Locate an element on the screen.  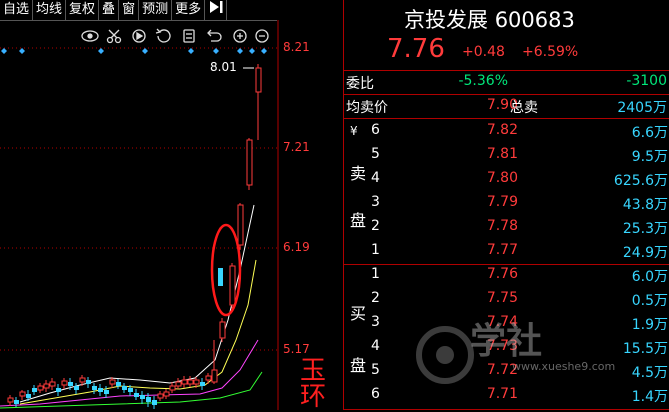
settings-icon is located at coordinates (189, 36).